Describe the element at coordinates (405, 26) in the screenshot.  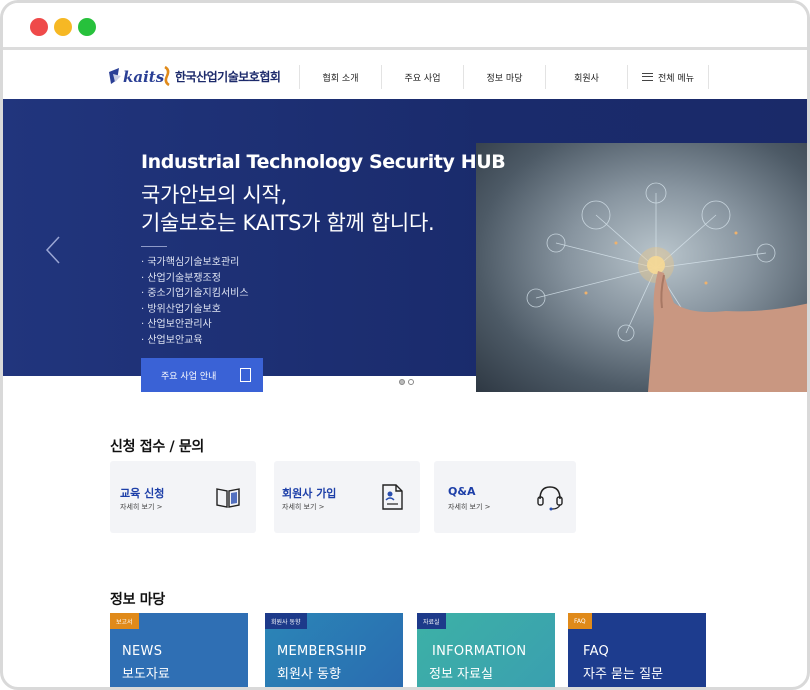
I see `window-titlebar` at that location.